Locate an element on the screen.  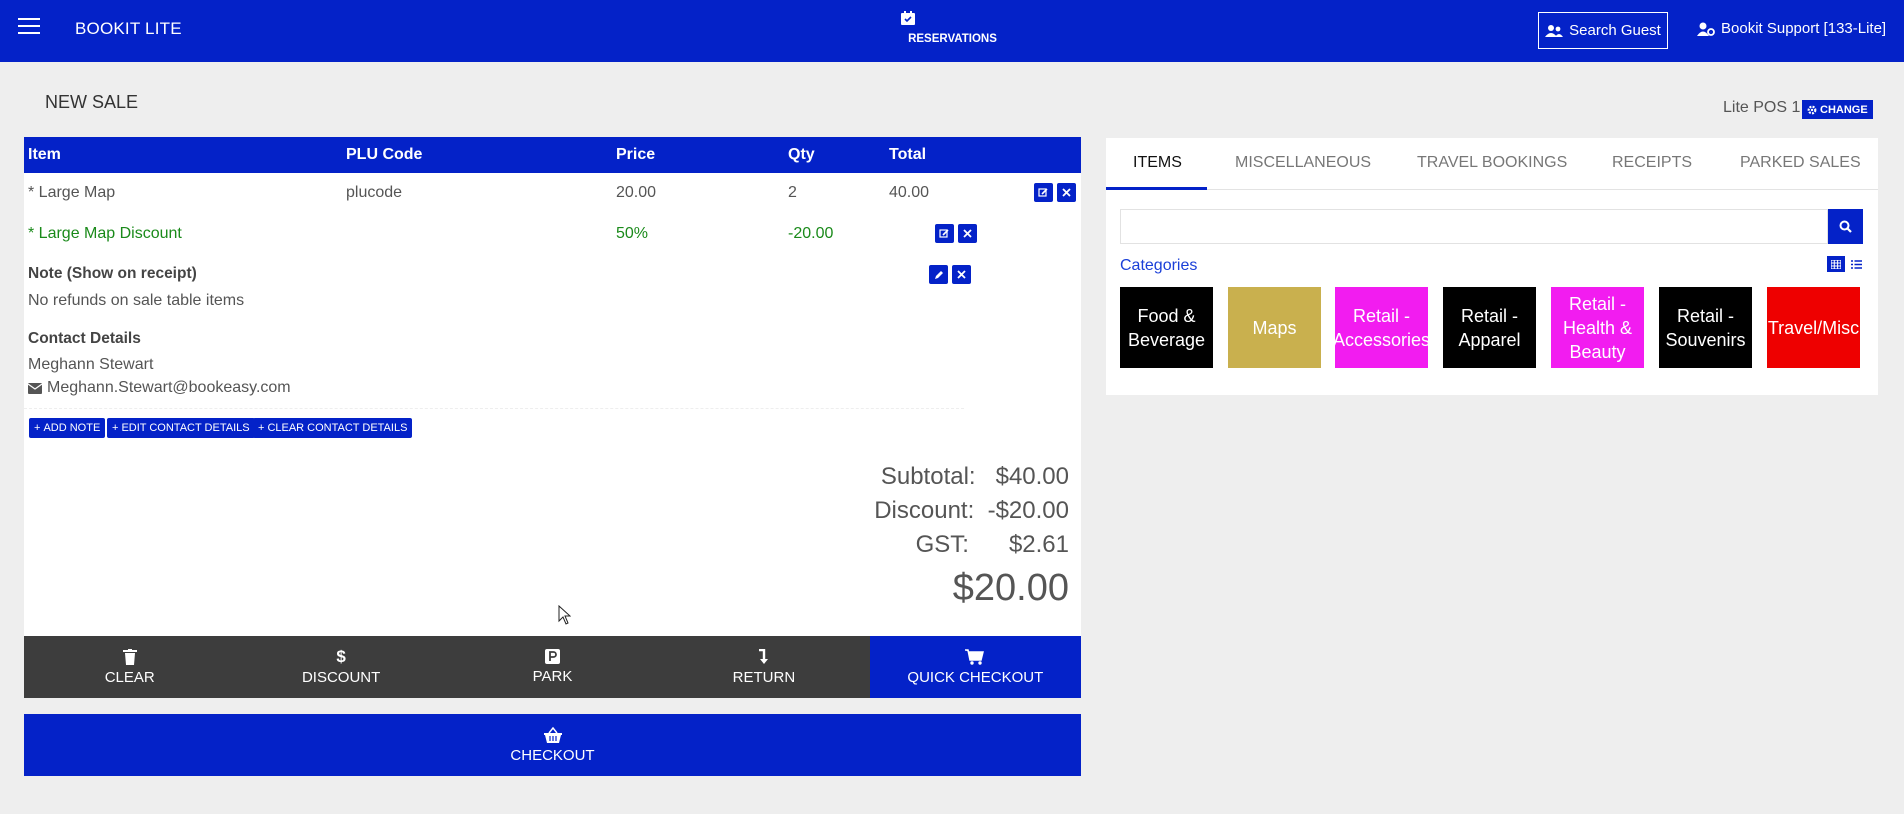
contact-email-row: Meghann.Stewart@bookeasy.com is located at coordinates (159, 388).